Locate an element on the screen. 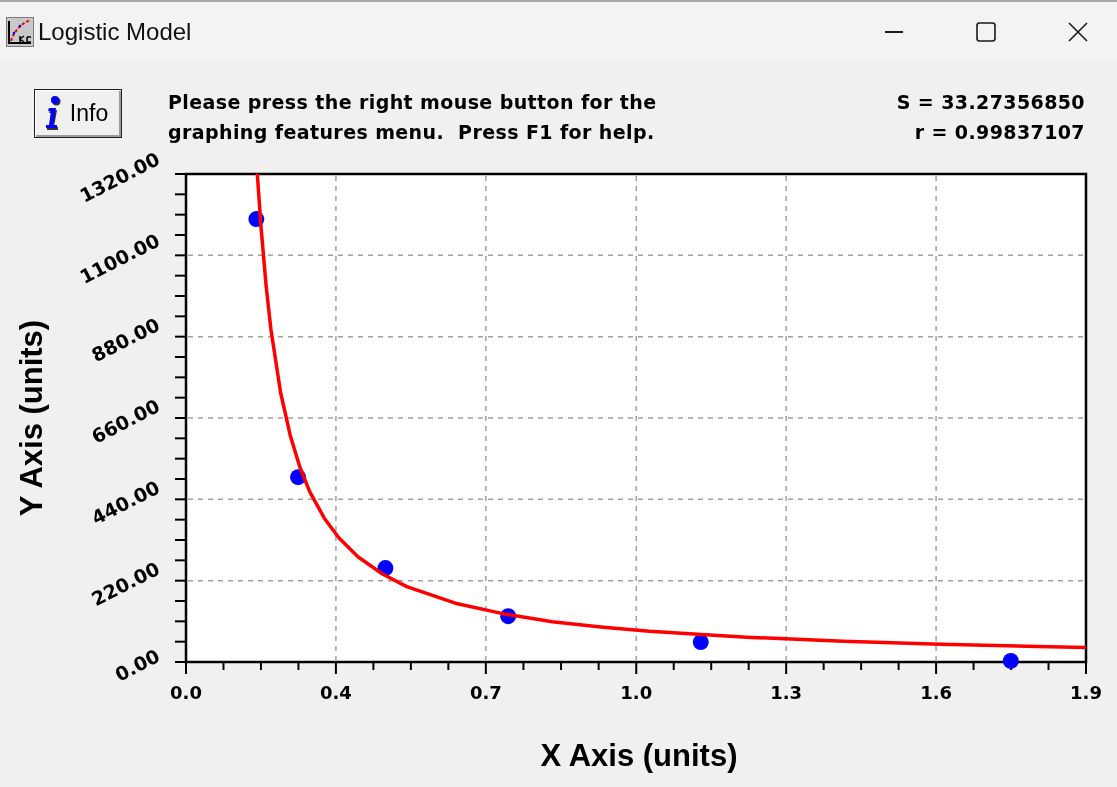 Image resolution: width=1117 pixels, height=787 pixels. x-tick-label: 1.0 is located at coordinates (636, 692).